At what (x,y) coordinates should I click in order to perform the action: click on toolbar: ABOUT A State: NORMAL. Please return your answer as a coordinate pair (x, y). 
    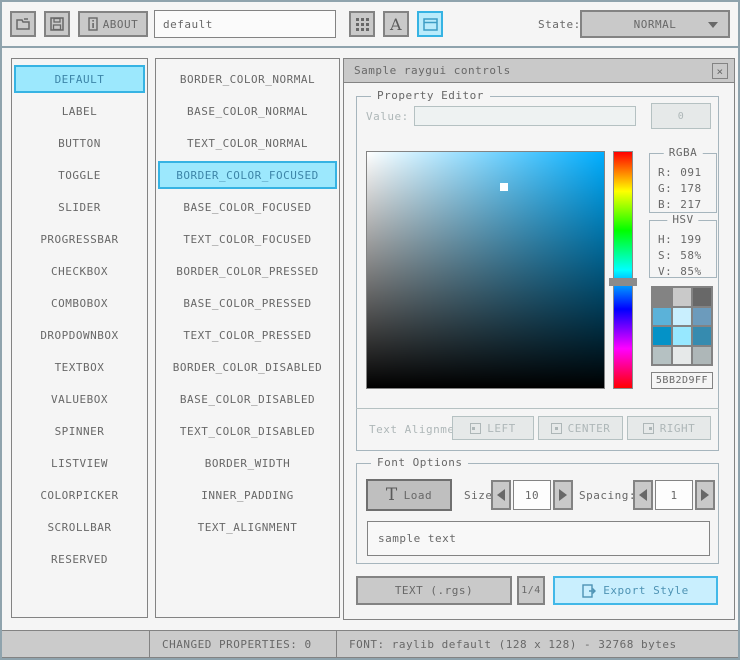
    Looking at the image, I should click on (370, 25).